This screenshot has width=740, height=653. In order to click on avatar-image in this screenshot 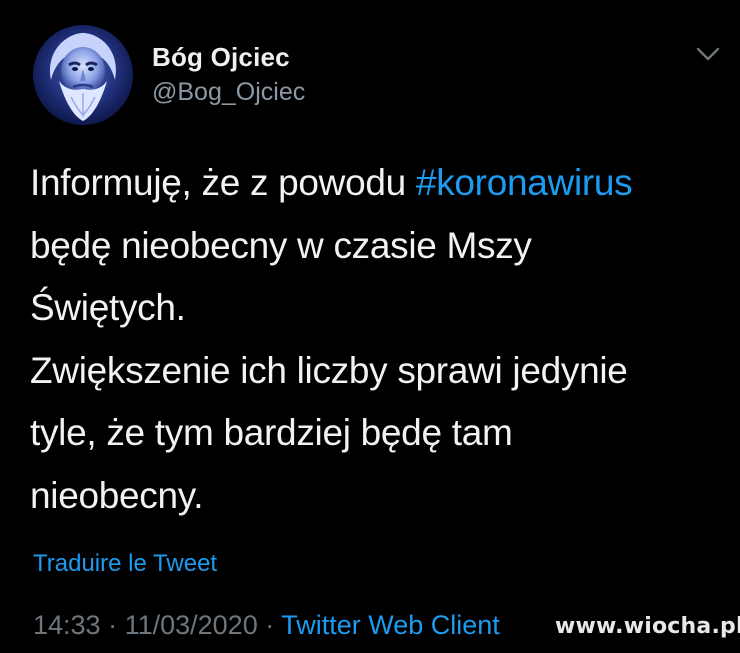, I will do `click(83, 75)`.